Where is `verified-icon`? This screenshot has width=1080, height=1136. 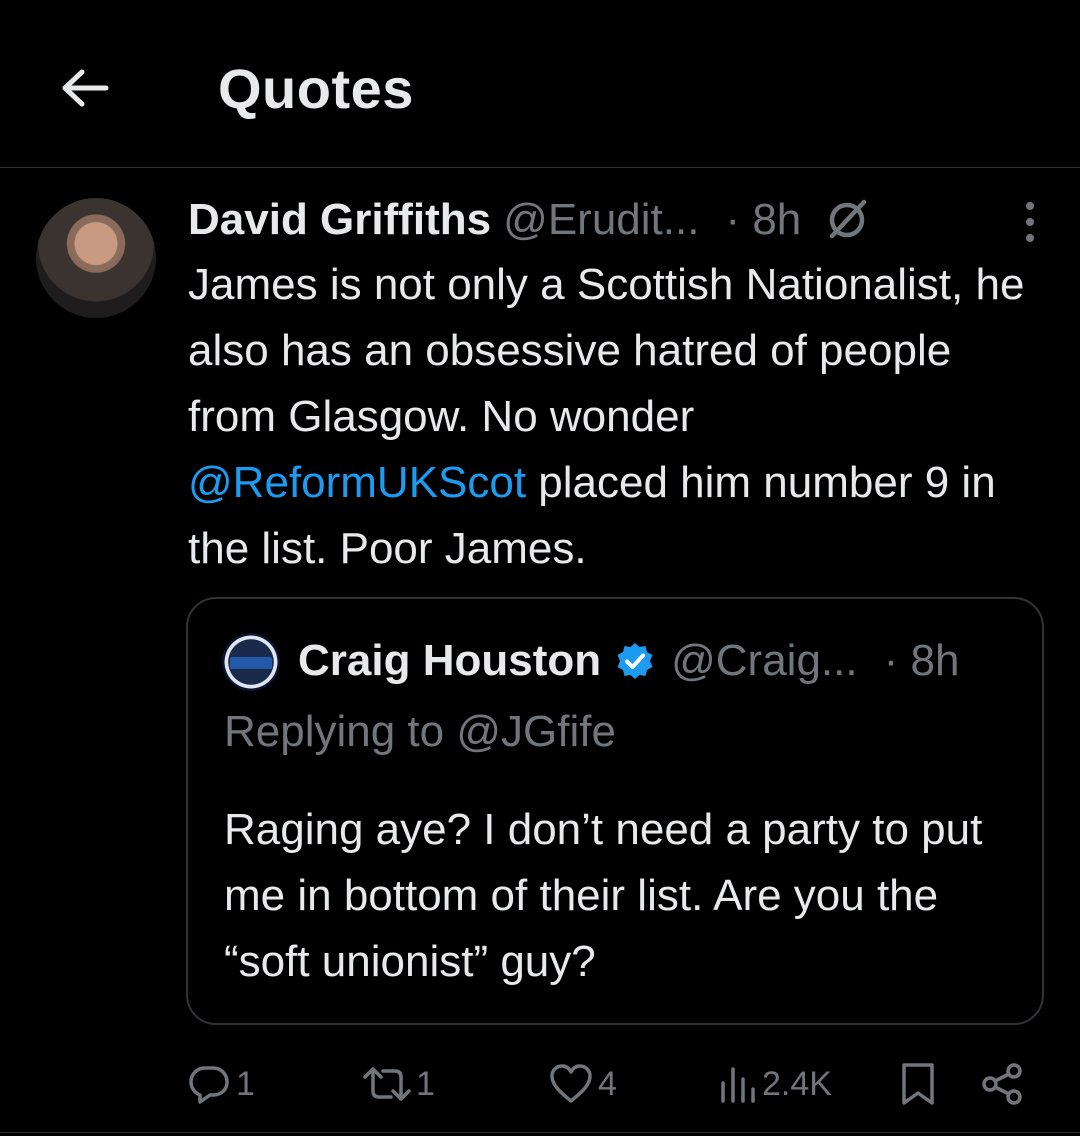
verified-icon is located at coordinates (635, 661).